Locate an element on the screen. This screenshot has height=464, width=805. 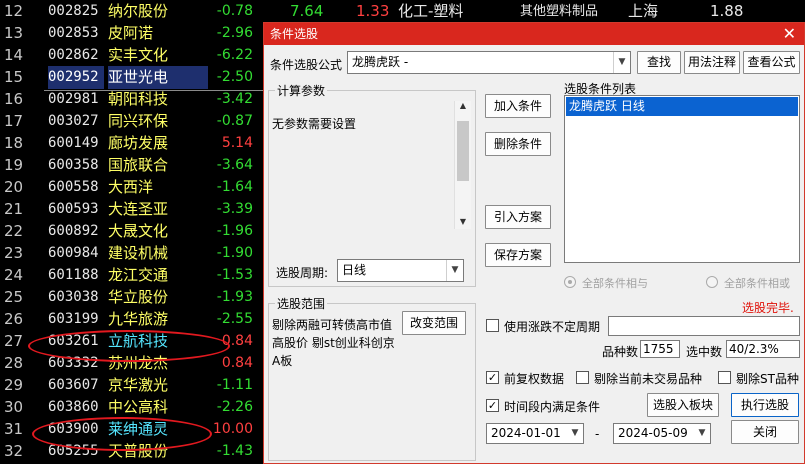
top-sub-industry: 其他塑料制品 is located at coordinates (559, 11).